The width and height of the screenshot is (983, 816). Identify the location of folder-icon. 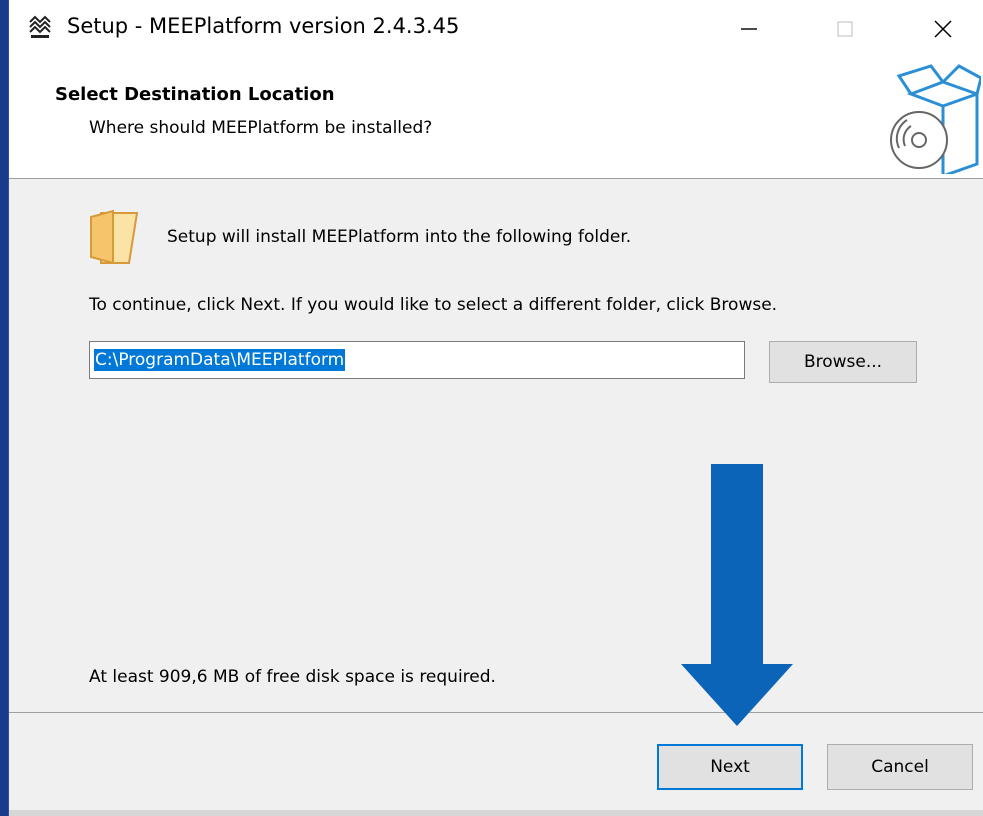
(114, 237).